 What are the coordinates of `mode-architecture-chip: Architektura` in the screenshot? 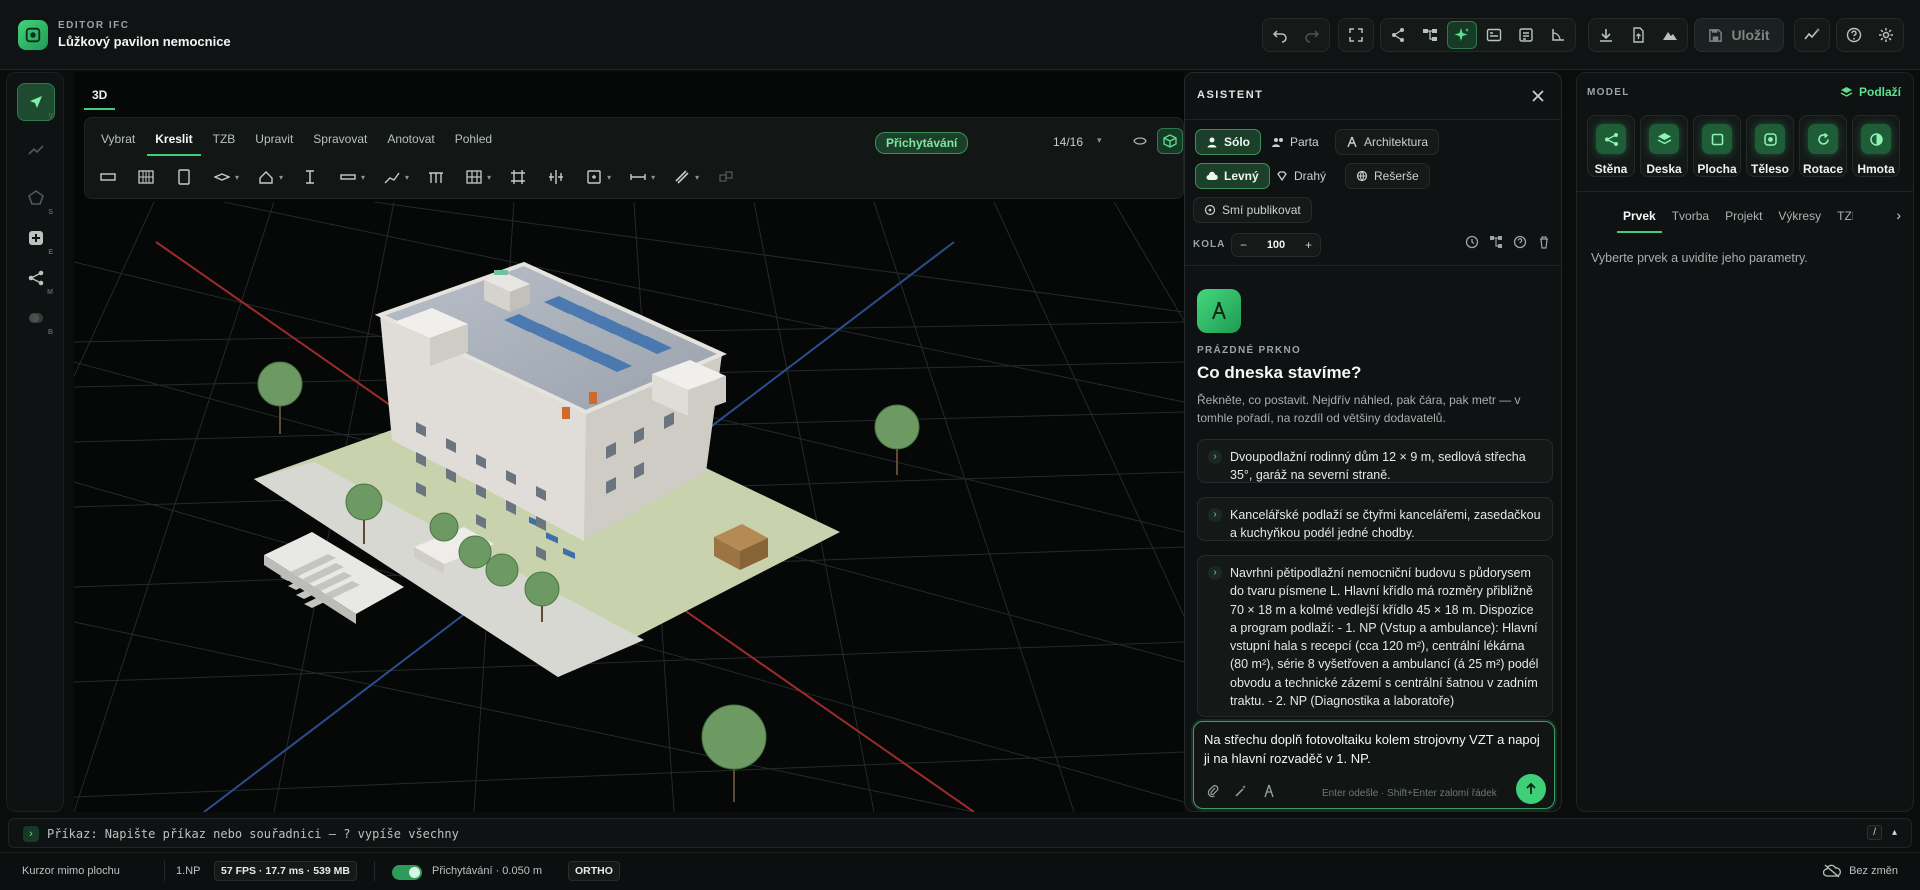 It's located at (1387, 142).